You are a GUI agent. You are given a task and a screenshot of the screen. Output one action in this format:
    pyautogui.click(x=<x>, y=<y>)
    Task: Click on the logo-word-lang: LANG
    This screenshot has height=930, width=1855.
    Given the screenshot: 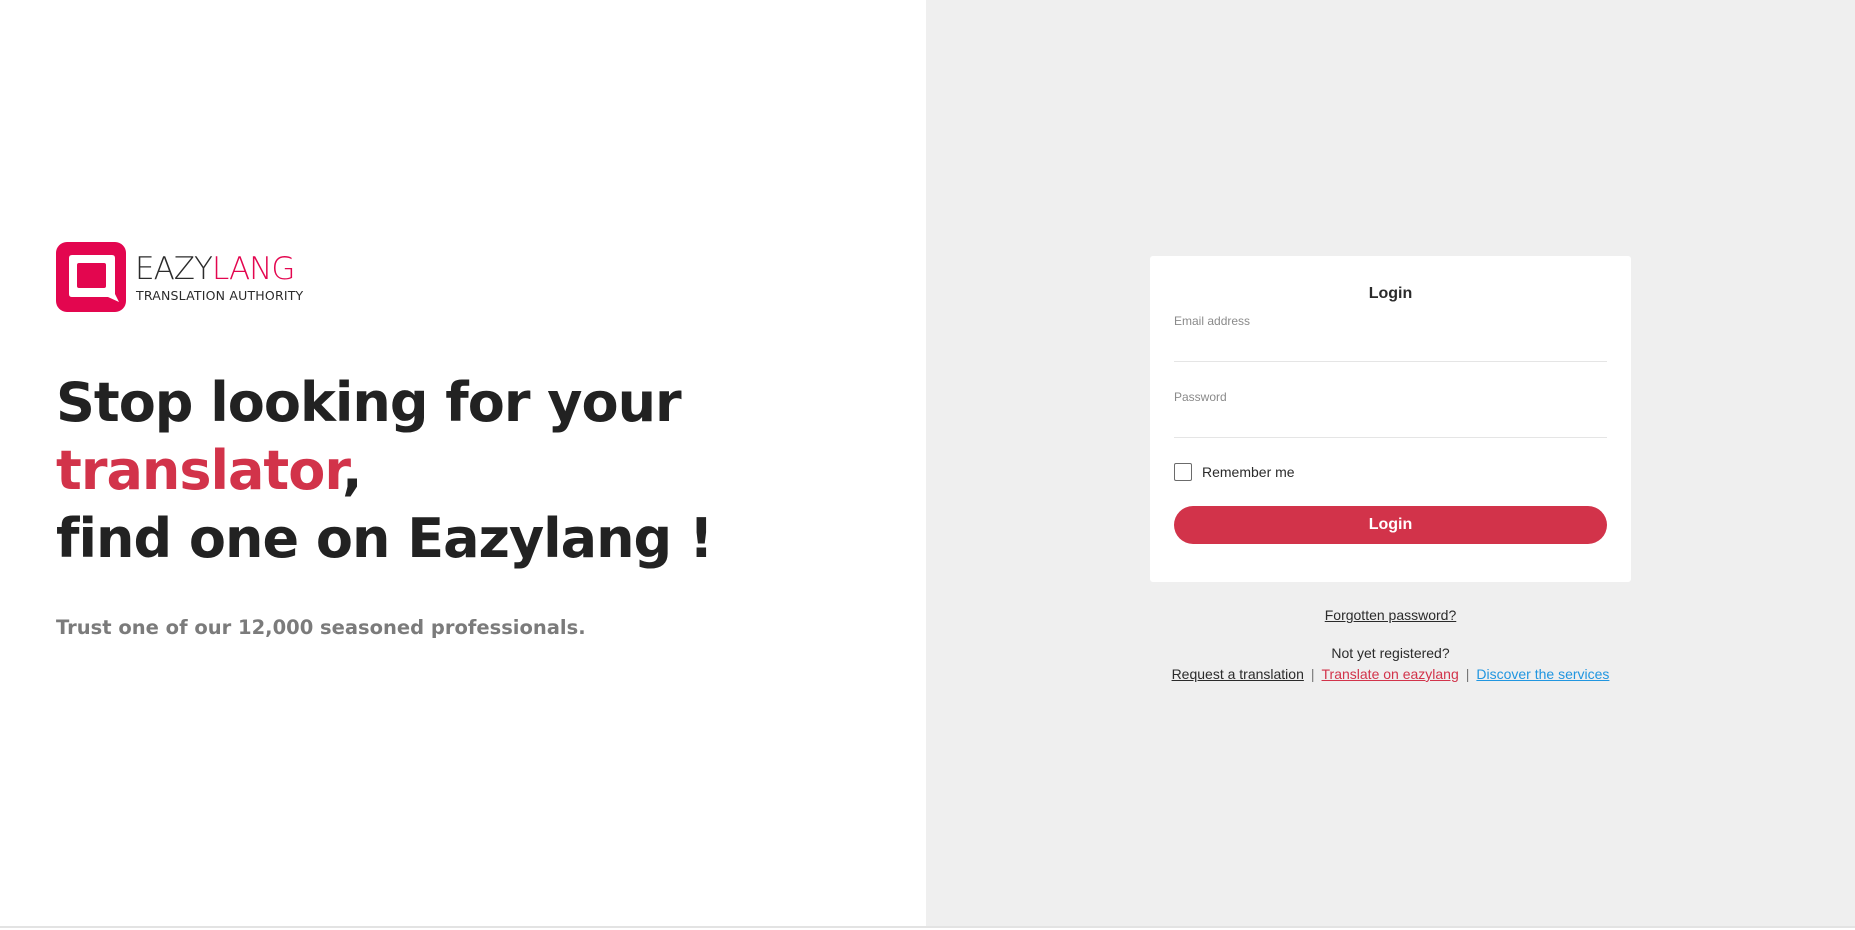 What is the action you would take?
    pyautogui.click(x=253, y=268)
    